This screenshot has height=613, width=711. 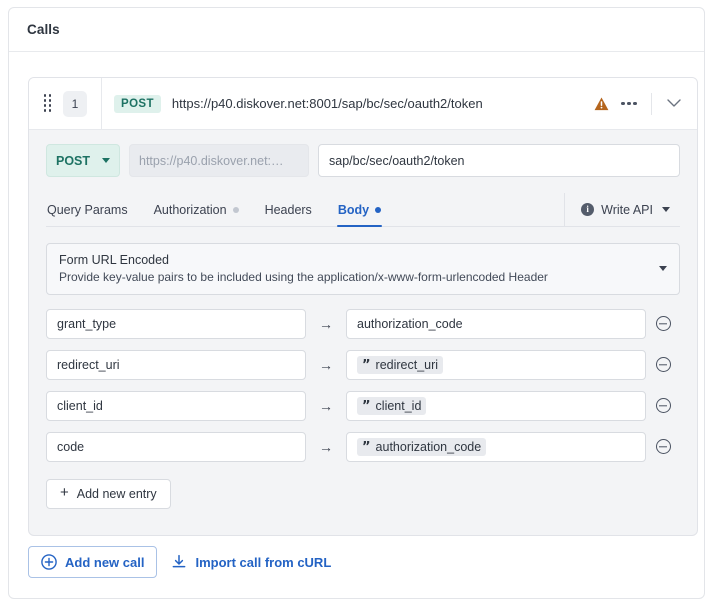 I want to click on entry-key-input: client_id, so click(x=176, y=405).